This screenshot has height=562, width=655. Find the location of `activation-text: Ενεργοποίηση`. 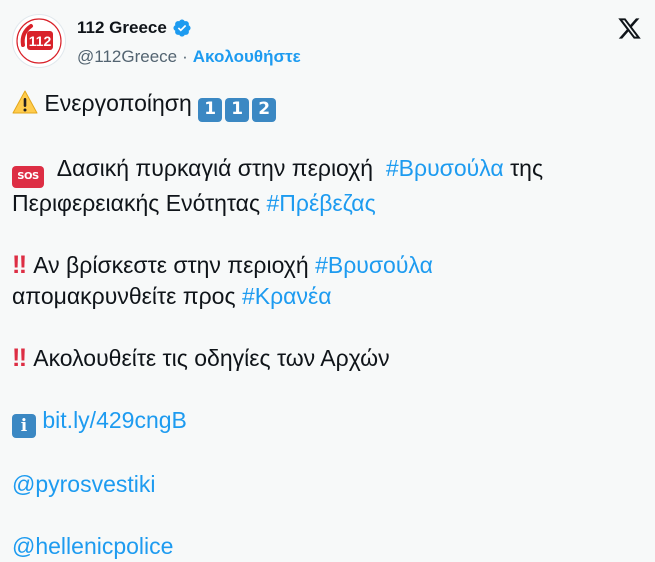

activation-text: Ενεργοποίηση is located at coordinates (118, 103).